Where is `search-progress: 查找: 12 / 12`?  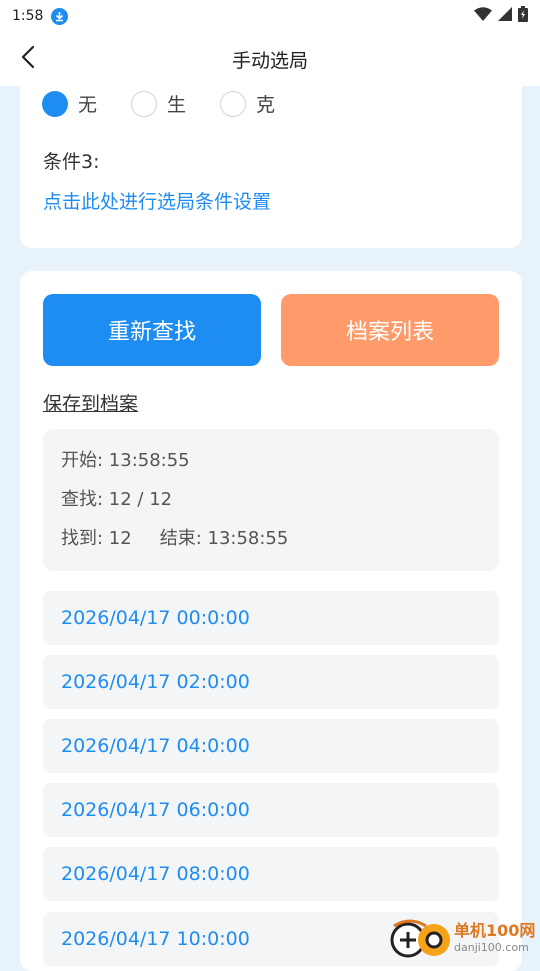 search-progress: 查找: 12 / 12 is located at coordinates (117, 499).